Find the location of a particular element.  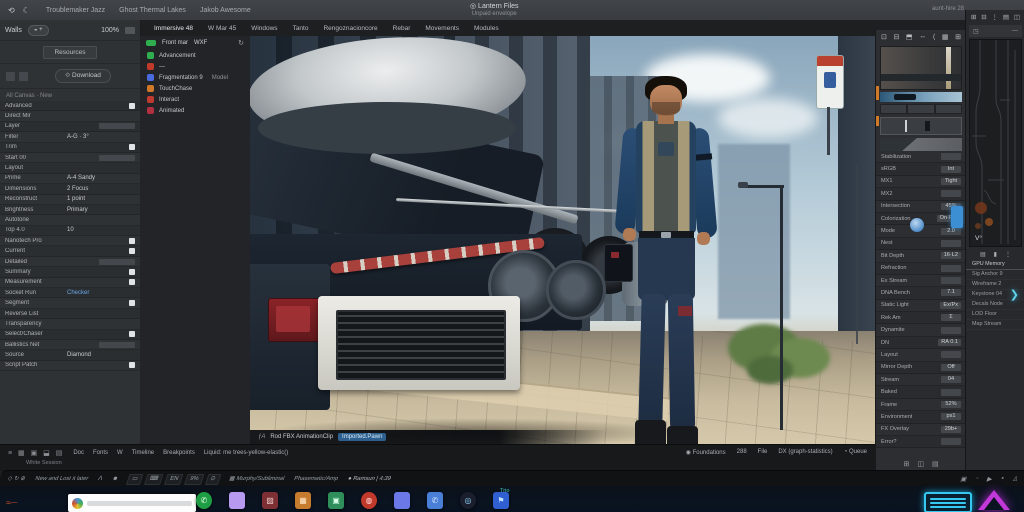

property-row: Brightness Primary is located at coordinates (70, 210).